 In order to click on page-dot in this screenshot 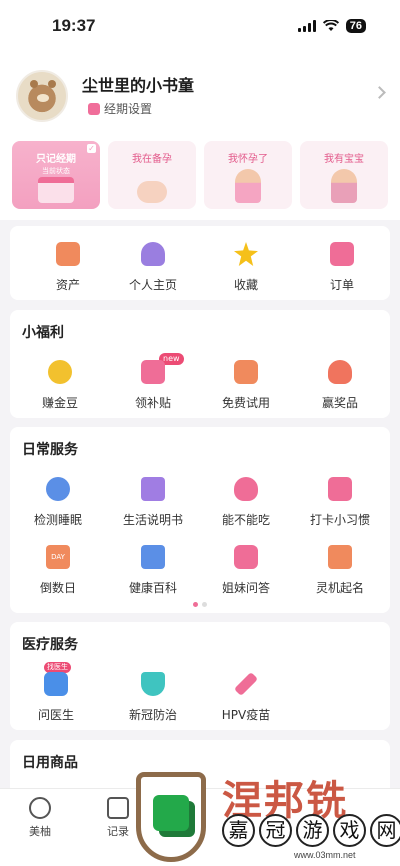, I will do `click(204, 604)`.